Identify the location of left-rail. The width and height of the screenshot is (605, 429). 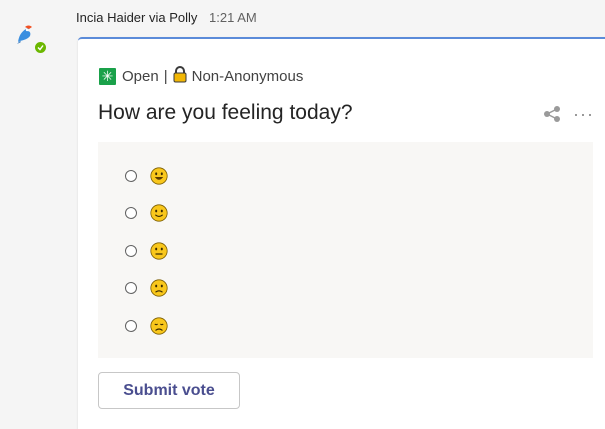
(29, 211).